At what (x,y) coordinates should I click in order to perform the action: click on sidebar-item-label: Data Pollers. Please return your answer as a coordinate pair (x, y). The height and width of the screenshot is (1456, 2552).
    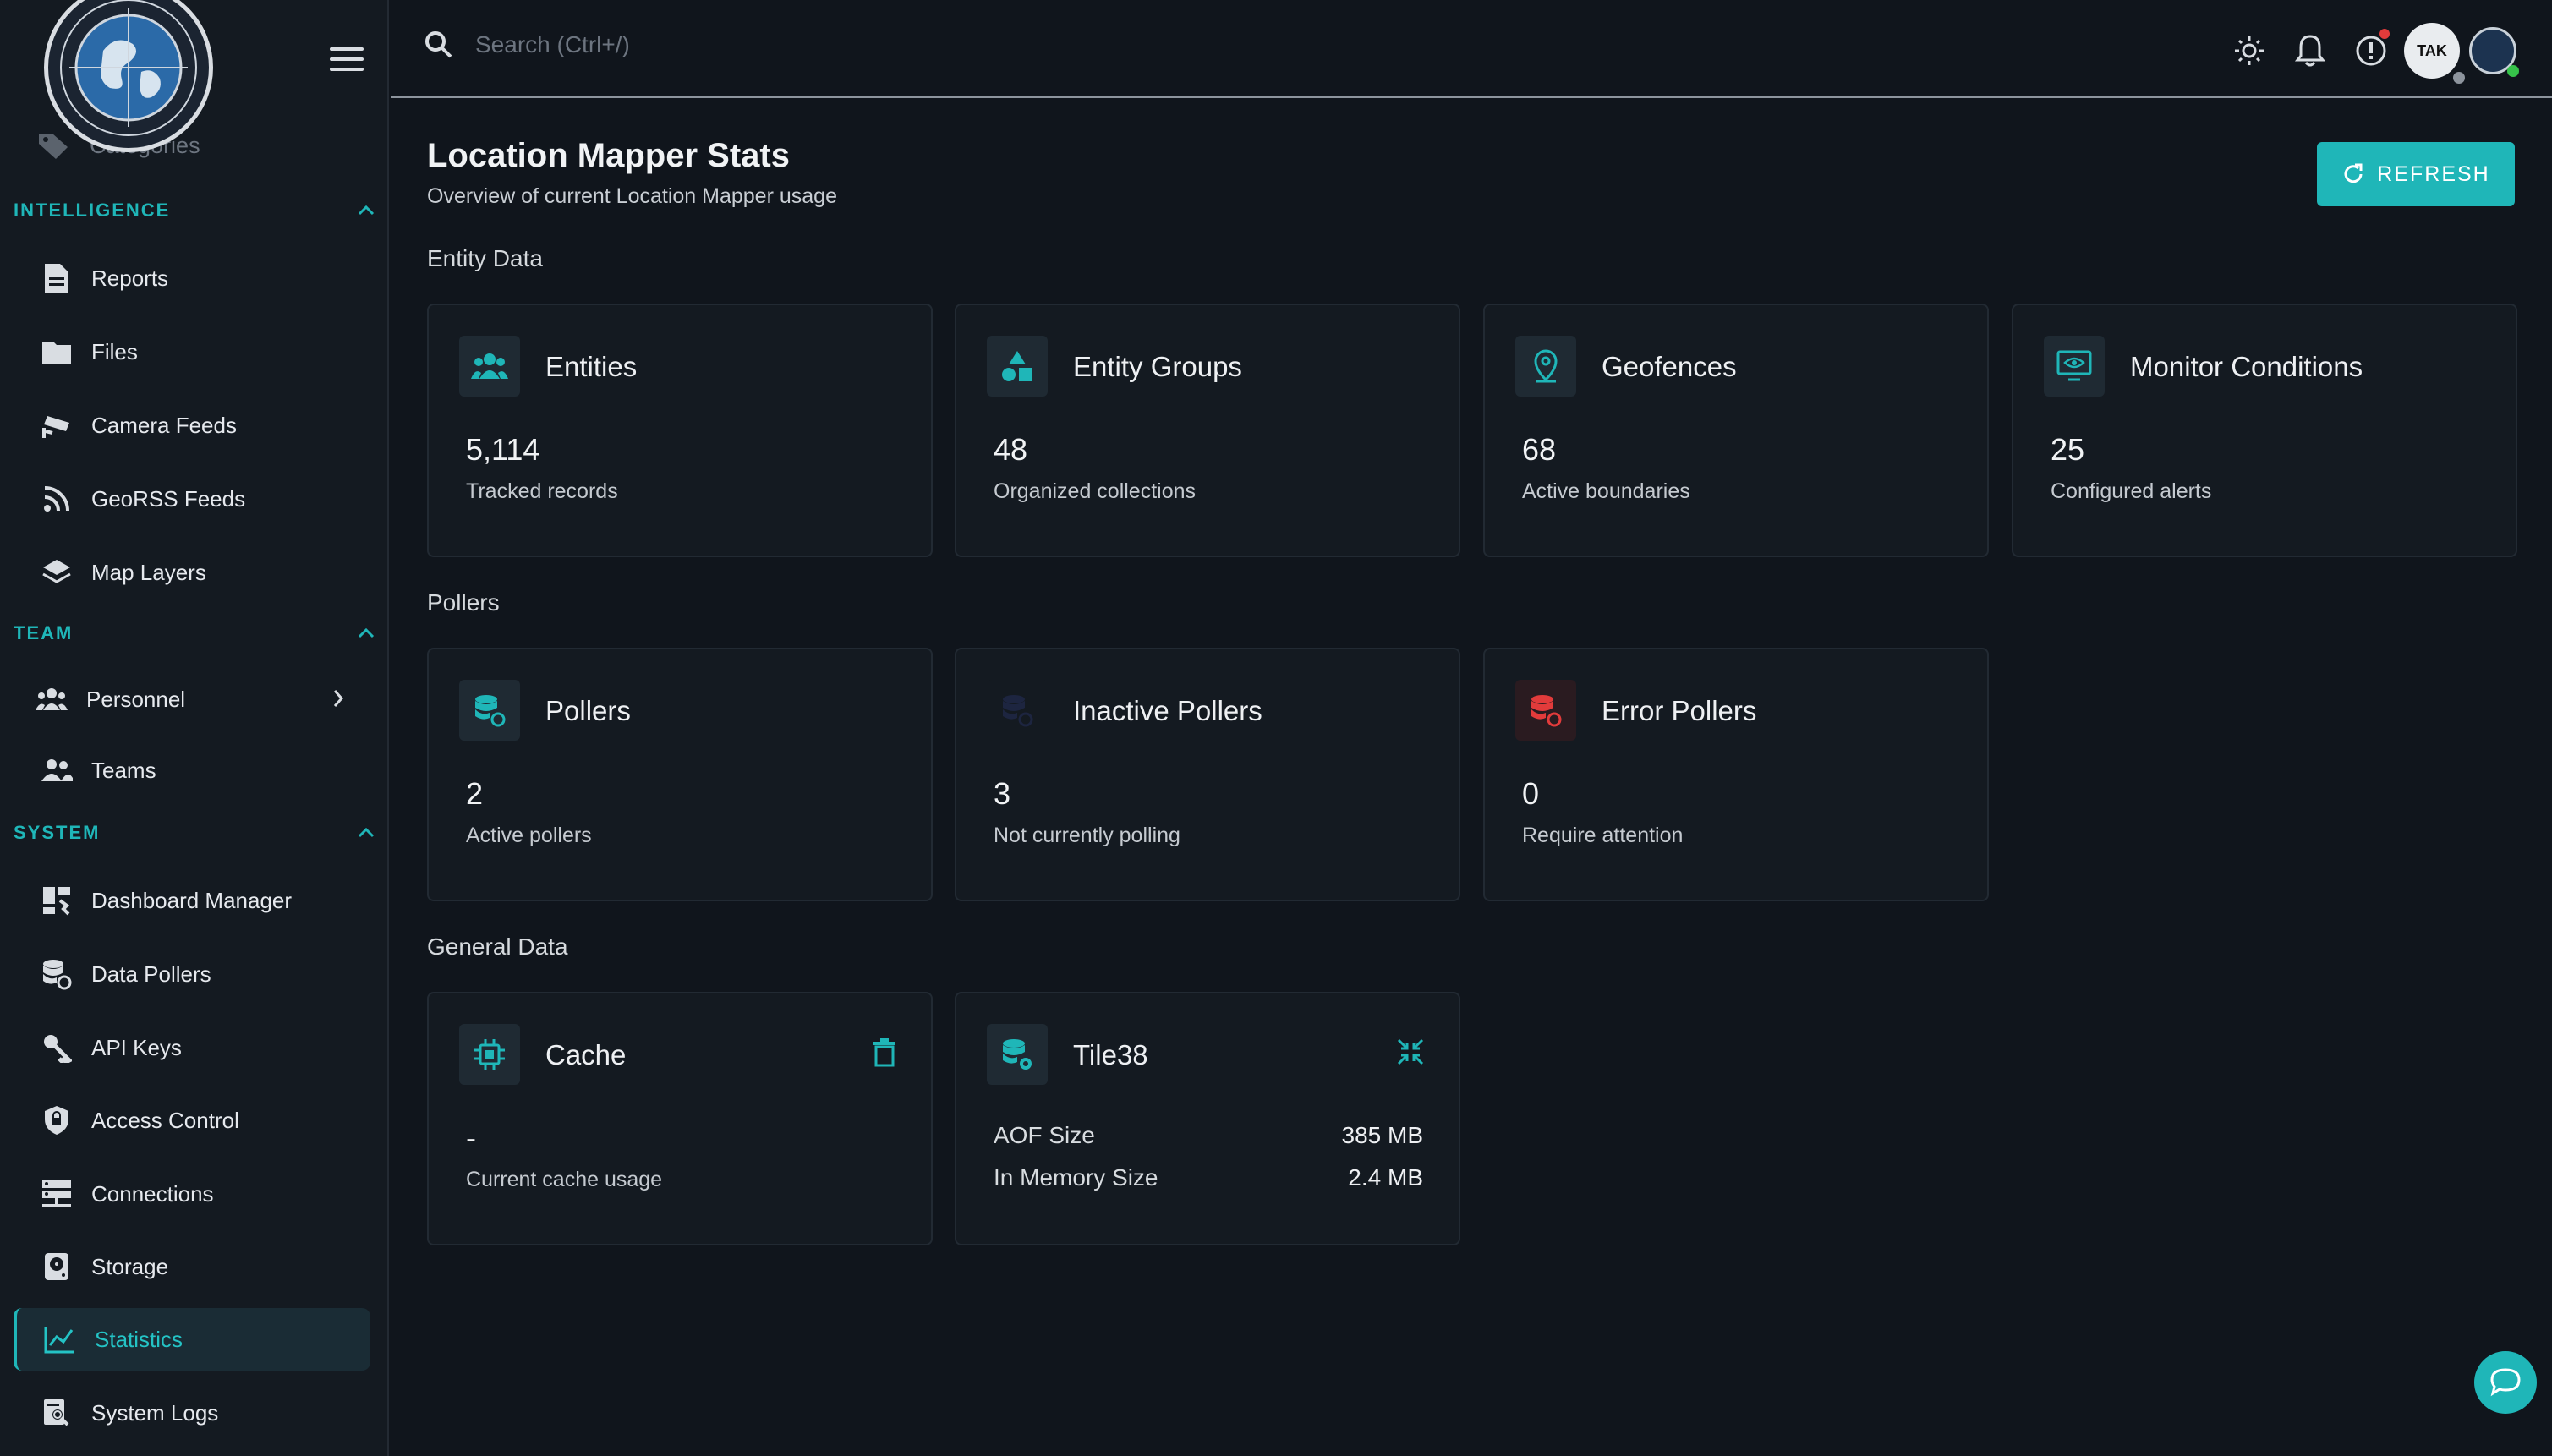
    Looking at the image, I should click on (151, 974).